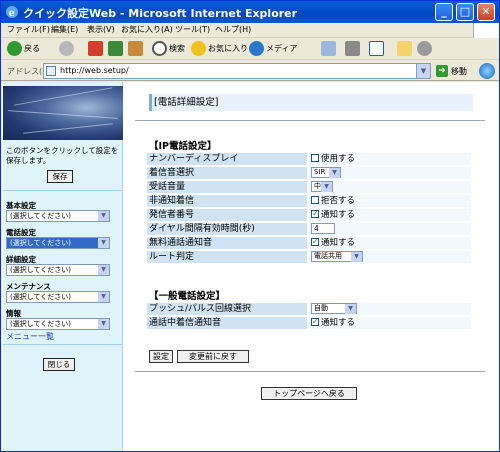 This screenshot has height=452, width=500. What do you see at coordinates (323, 228) in the screenshot?
I see `dial-interval-input: 4` at bounding box center [323, 228].